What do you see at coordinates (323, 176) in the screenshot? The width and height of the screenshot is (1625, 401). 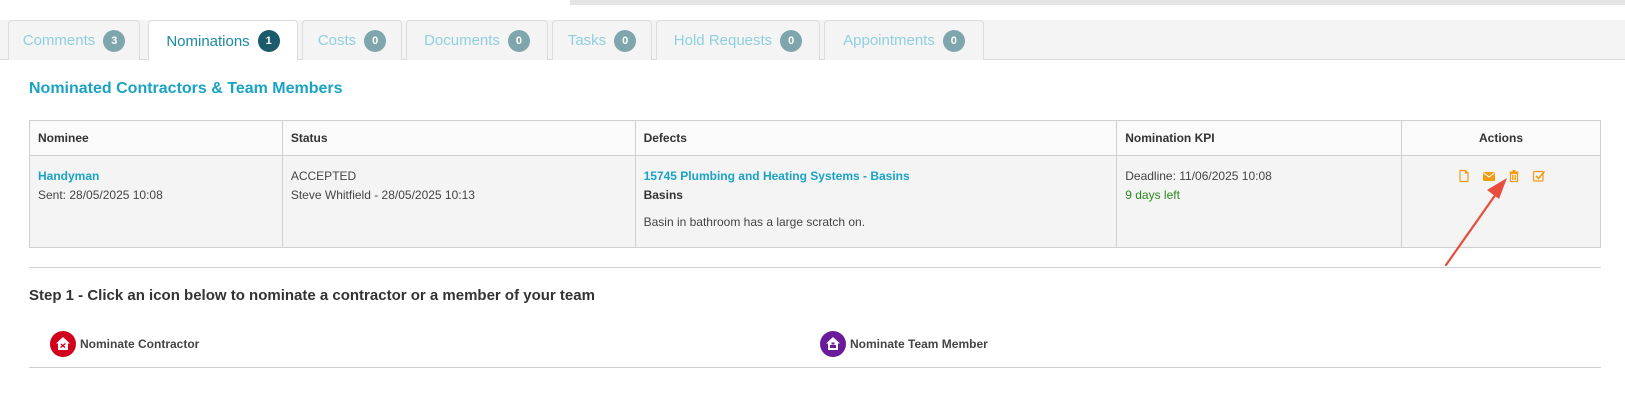 I see `status-text: ACCEPTED` at bounding box center [323, 176].